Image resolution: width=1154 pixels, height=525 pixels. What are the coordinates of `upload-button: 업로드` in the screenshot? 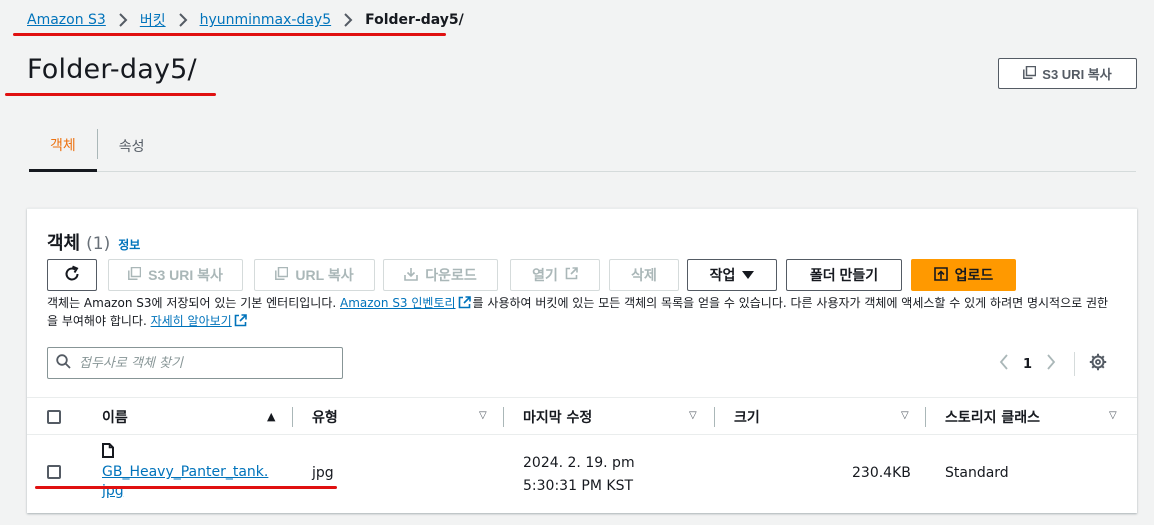 It's located at (963, 275).